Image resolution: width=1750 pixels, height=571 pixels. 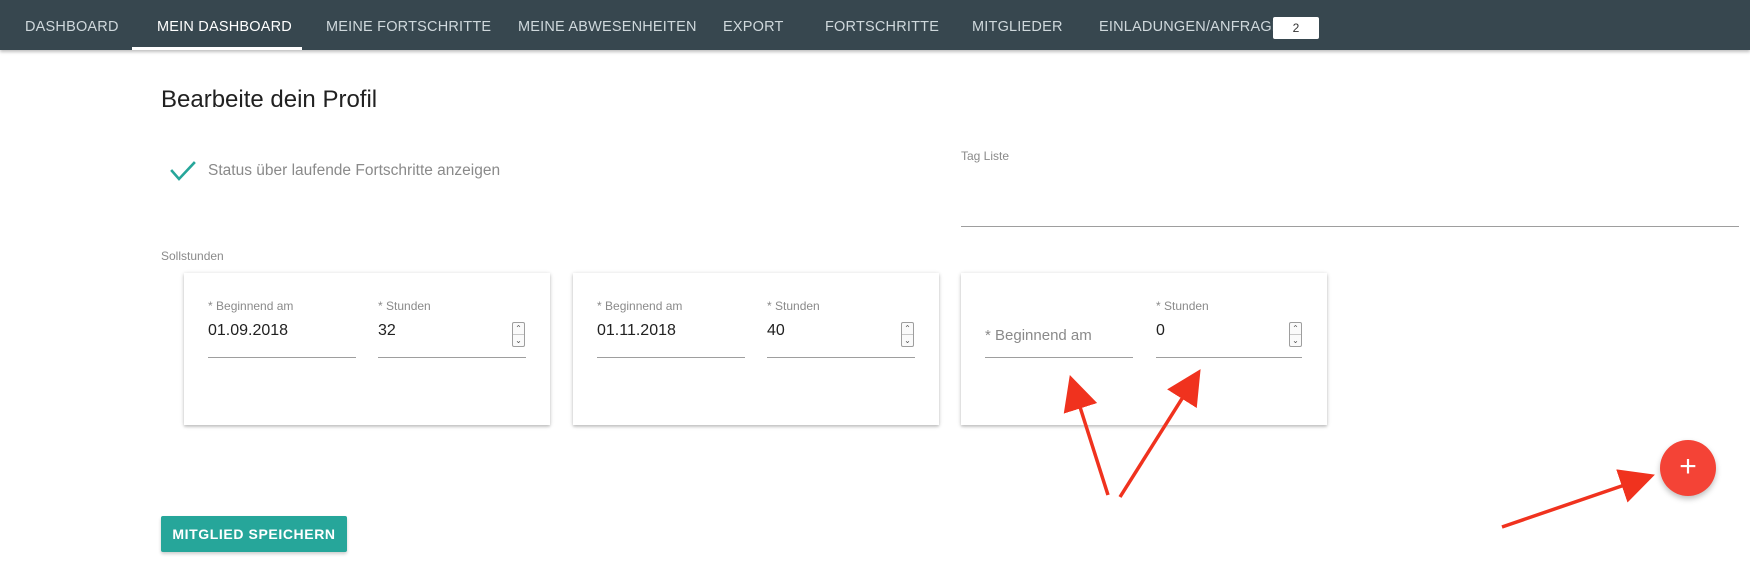 I want to click on begin-date-input: 01.11.2018, so click(x=636, y=331).